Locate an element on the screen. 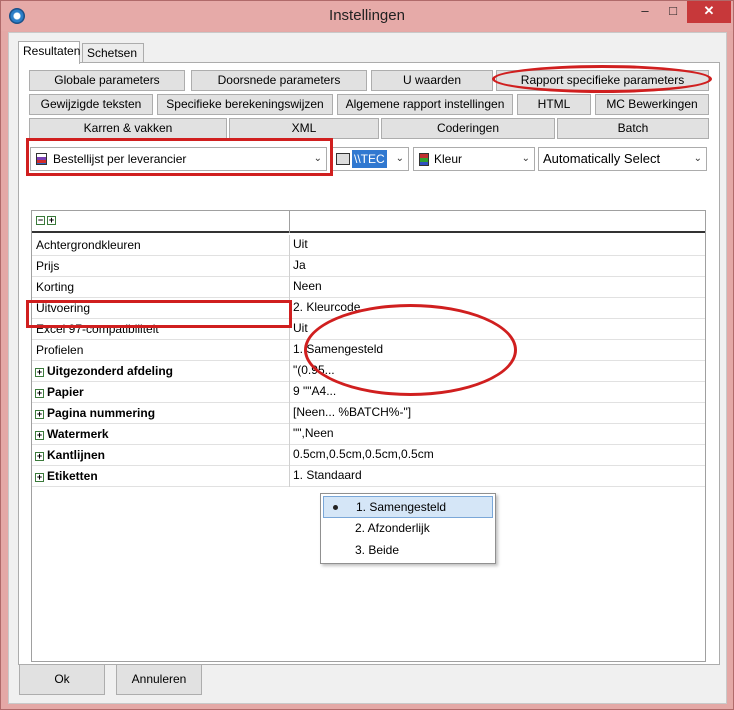 The height and width of the screenshot is (710, 734). dropdown-option-afzonderlijk: 2. Afzonderlijk is located at coordinates (408, 529).